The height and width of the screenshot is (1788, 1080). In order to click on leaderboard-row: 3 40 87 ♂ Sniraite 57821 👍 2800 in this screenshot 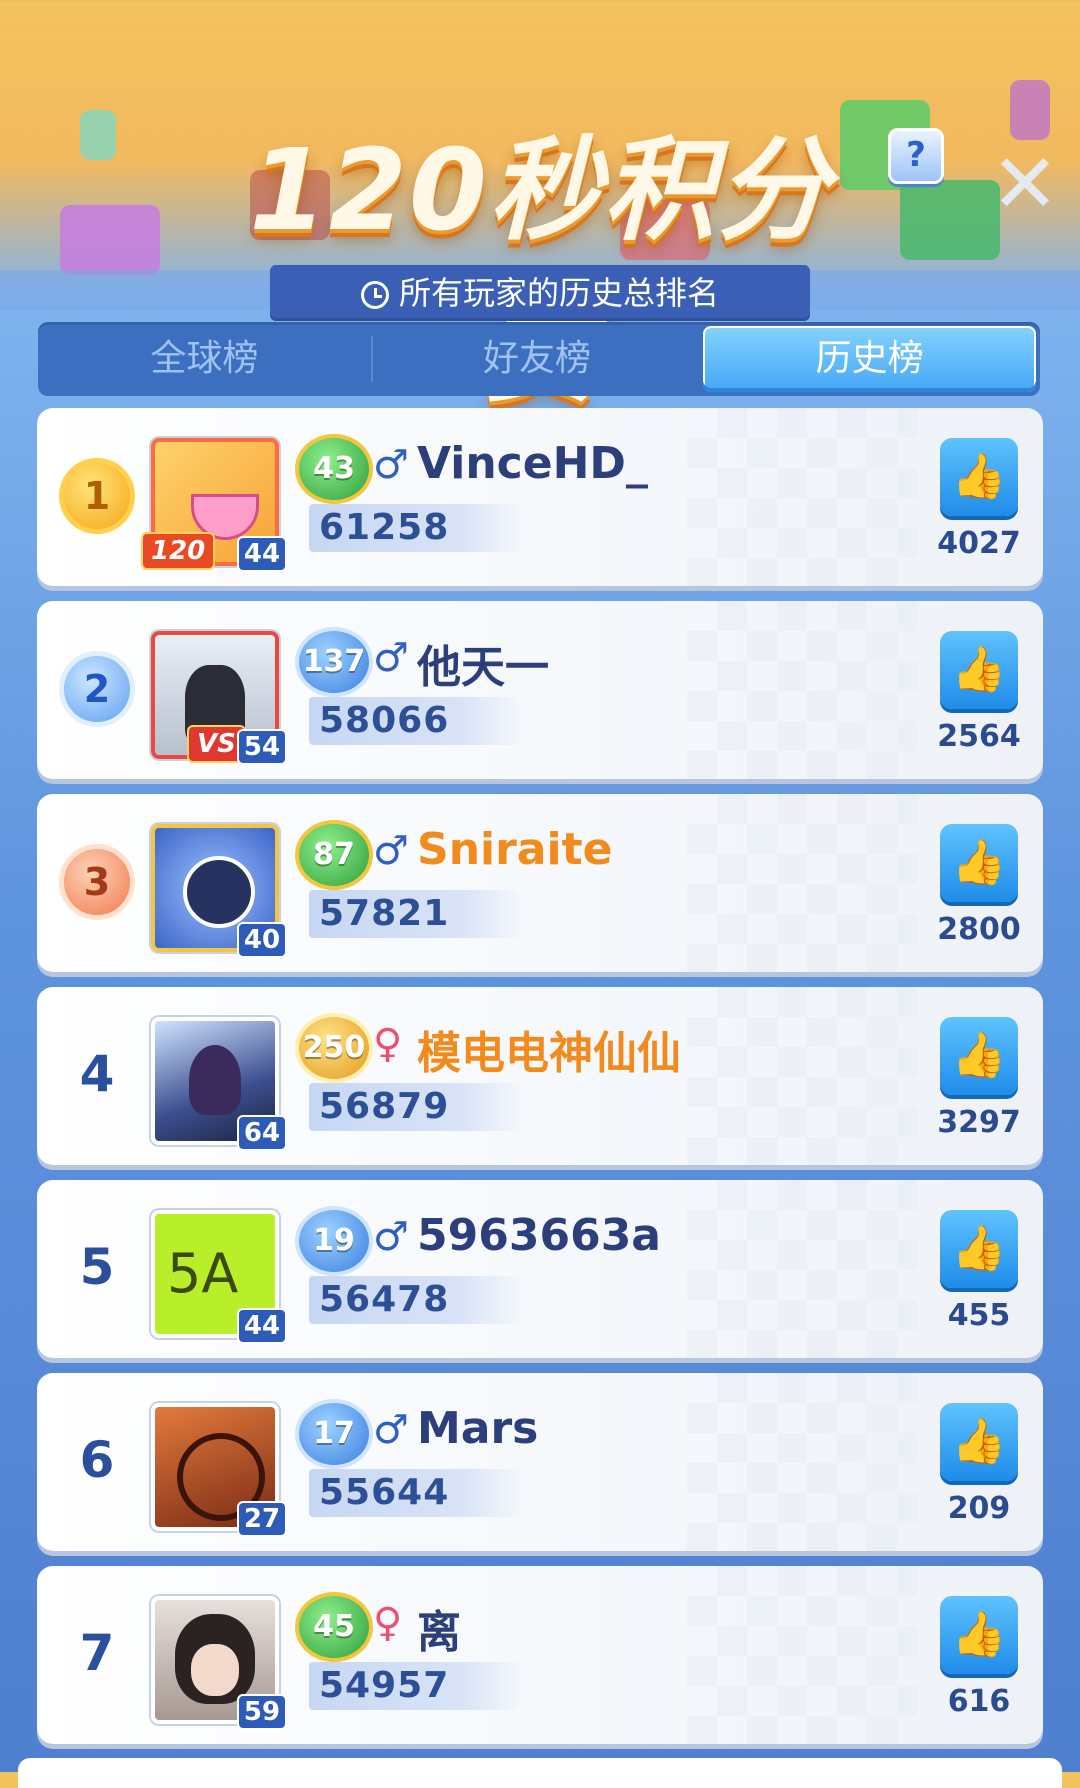, I will do `click(540, 883)`.